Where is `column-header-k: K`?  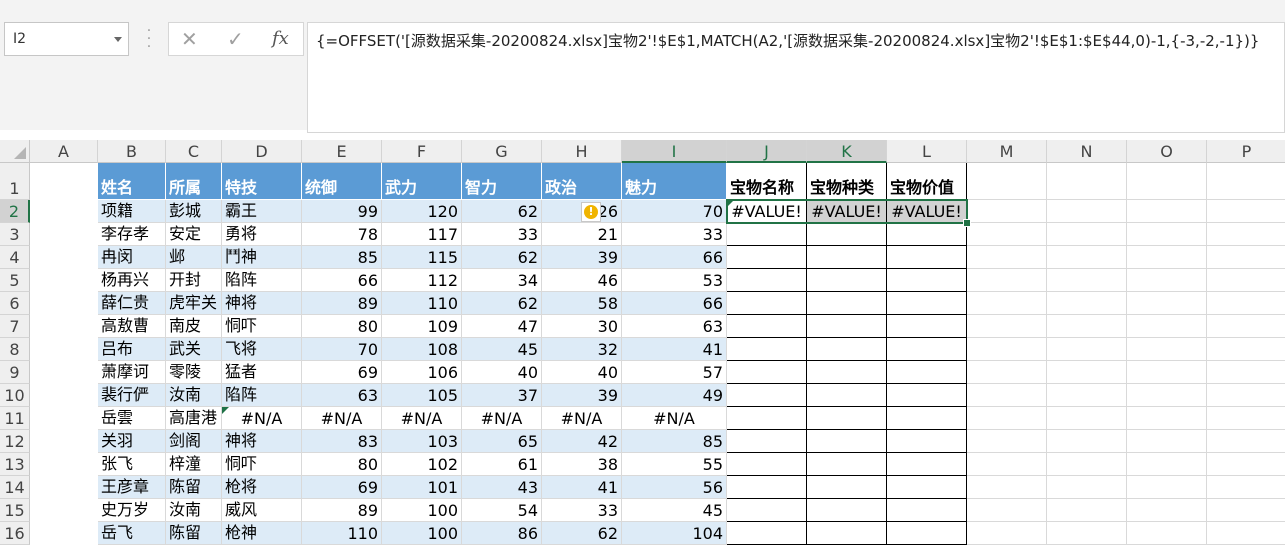
column-header-k: K is located at coordinates (847, 151).